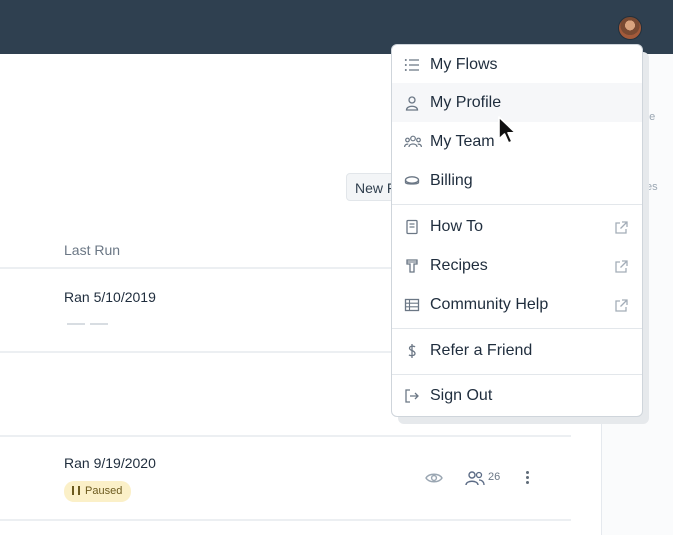 The width and height of the screenshot is (673, 535). I want to click on menu-item-label: My Flows, so click(464, 64).